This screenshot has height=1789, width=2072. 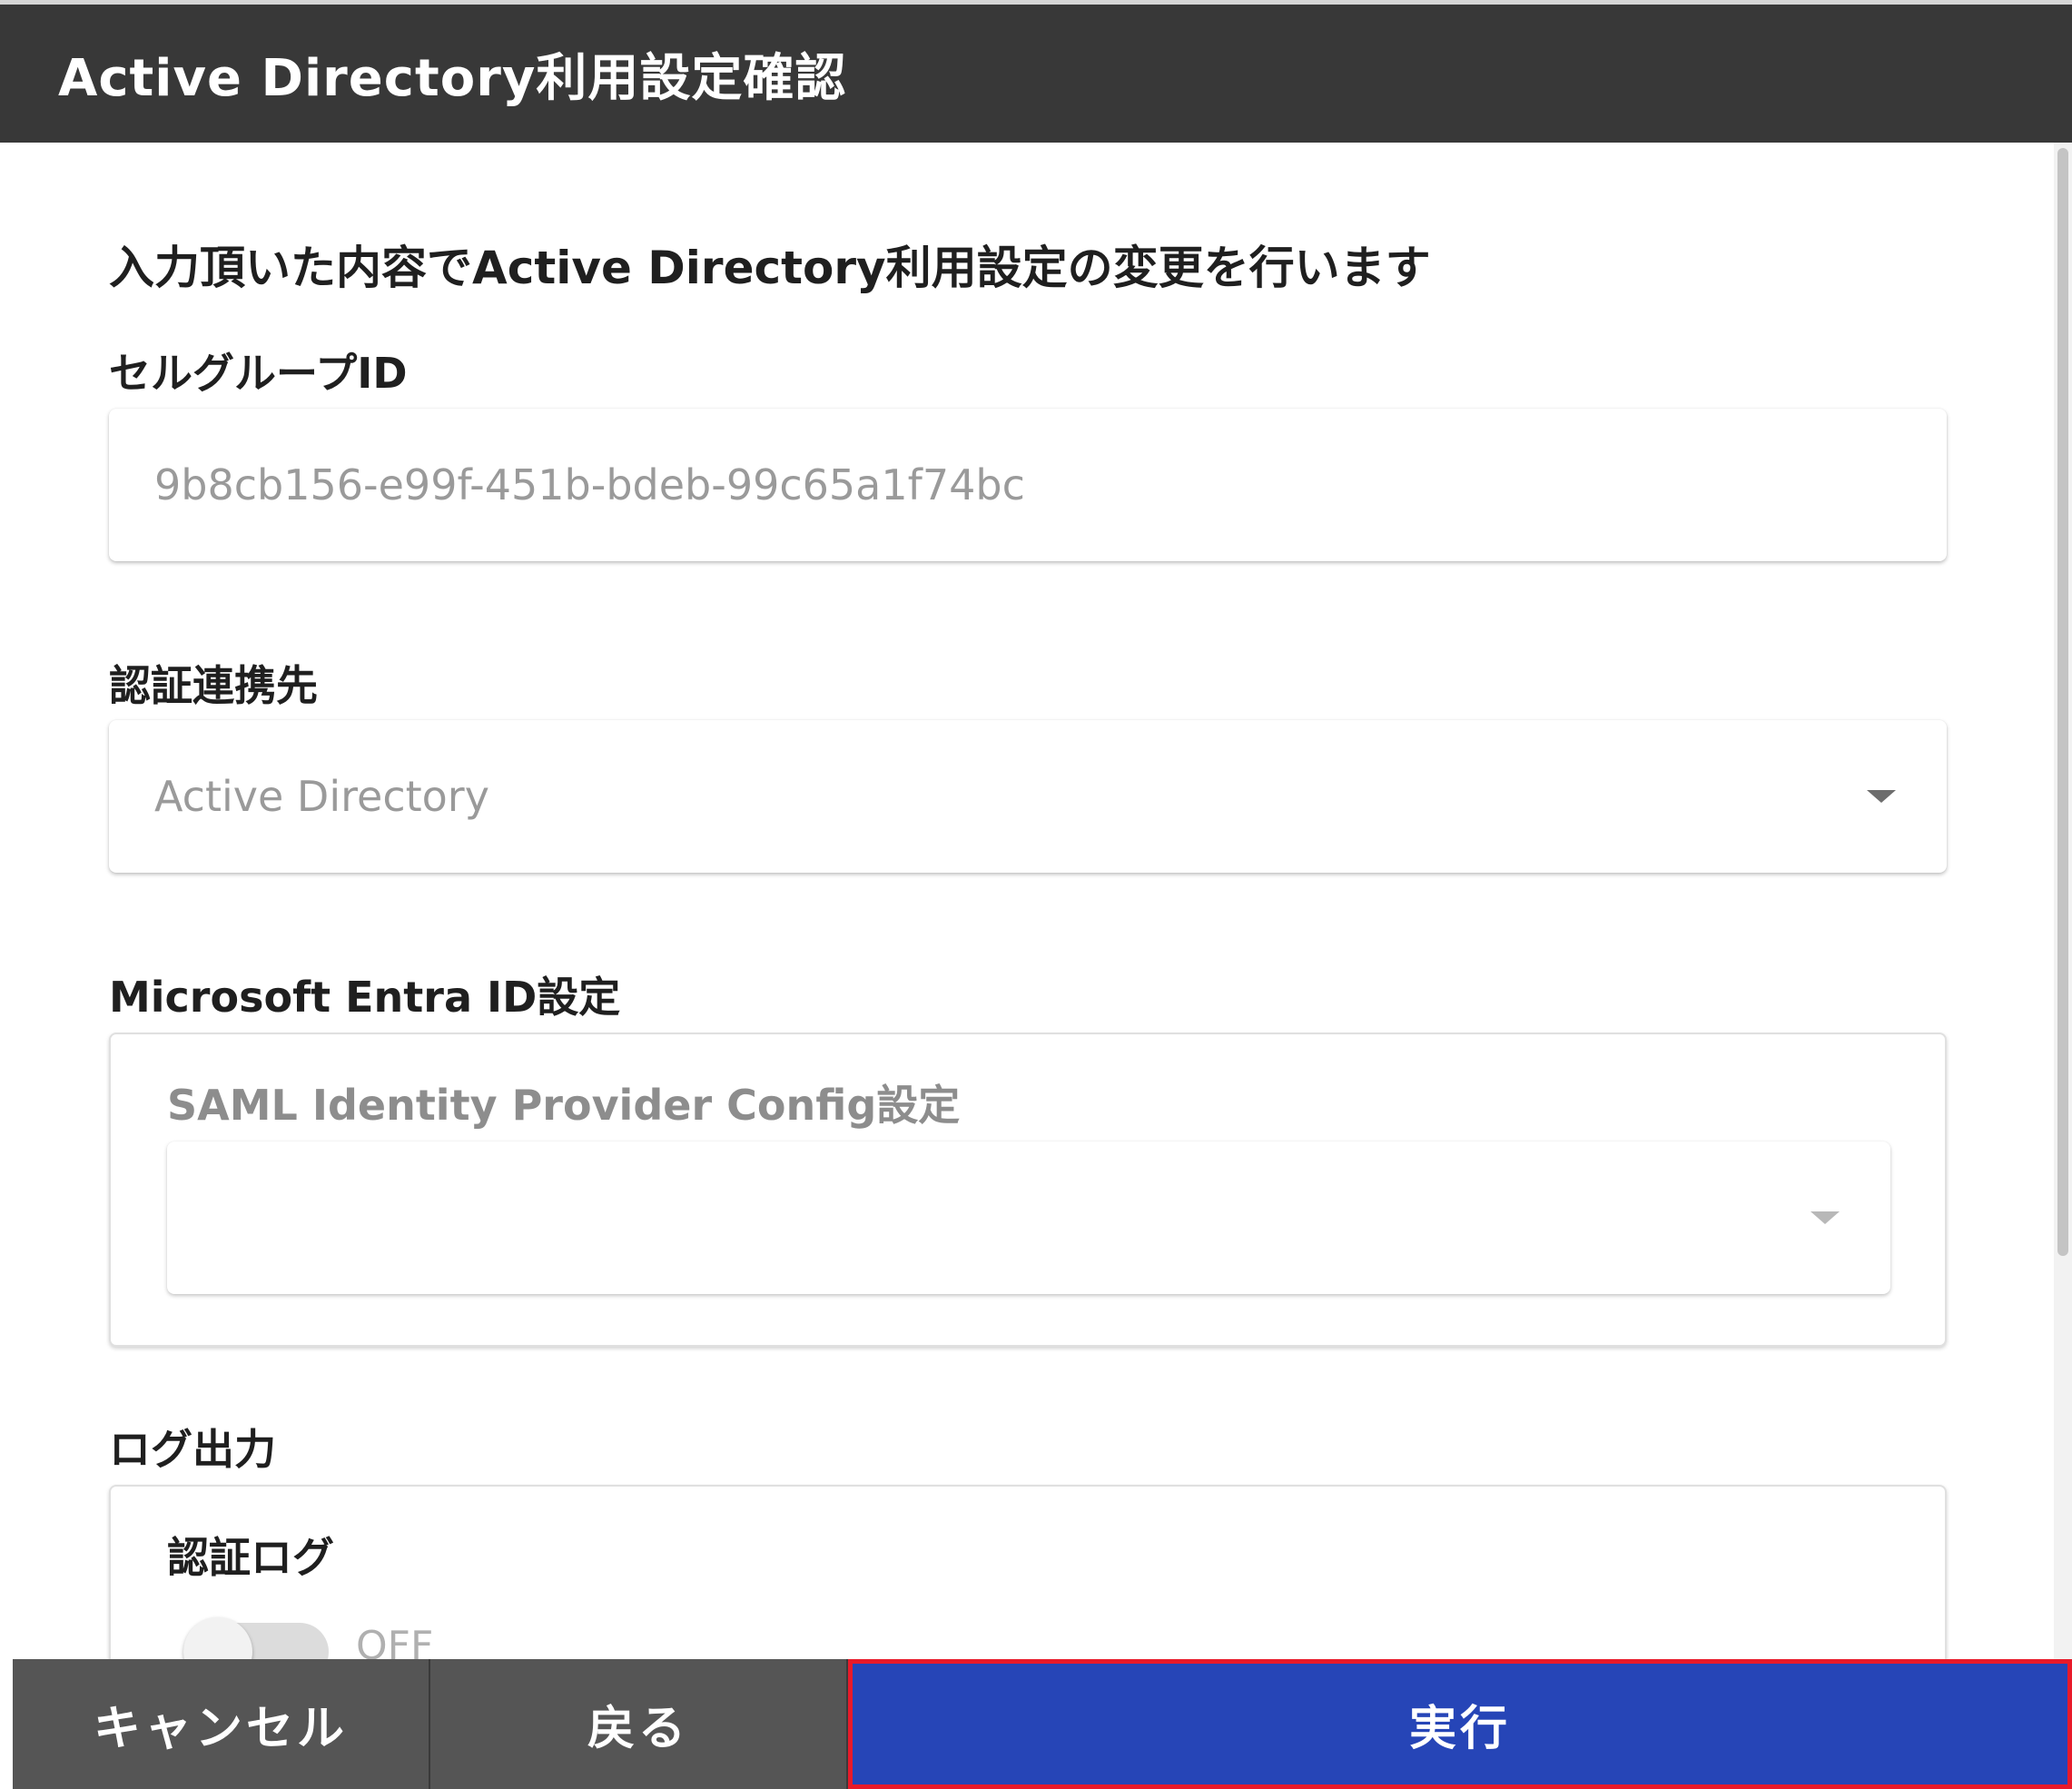 I want to click on log-output-group: 認証ログ OFF, so click(x=1028, y=1572).